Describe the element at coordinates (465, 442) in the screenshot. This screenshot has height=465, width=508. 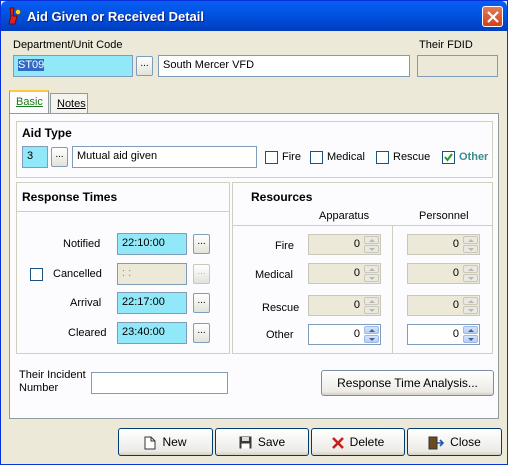
I see `close-button-label: Close` at that location.